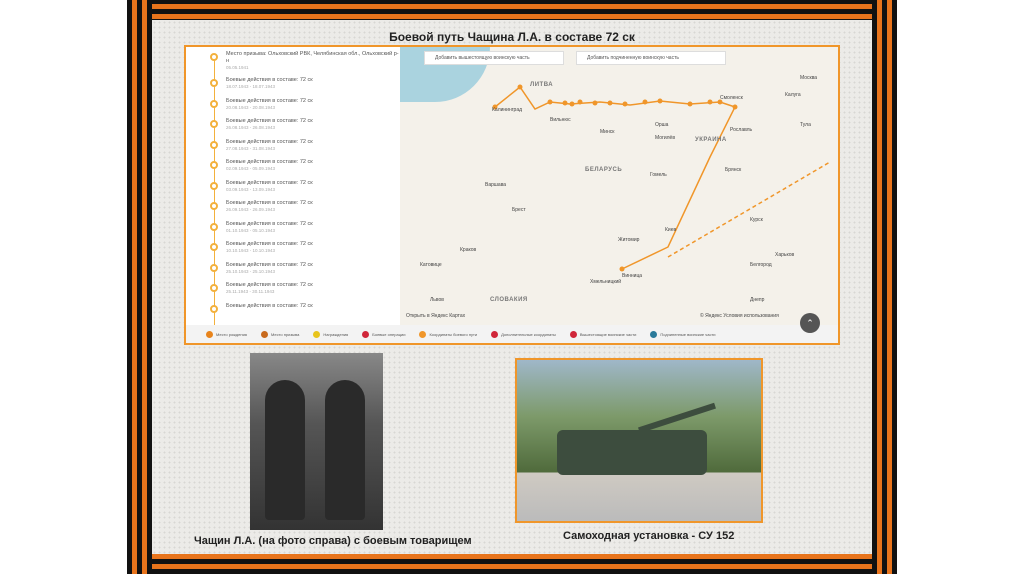  I want to click on timeline-date: 26.09.1943 - 26.09.1943, so click(251, 209).